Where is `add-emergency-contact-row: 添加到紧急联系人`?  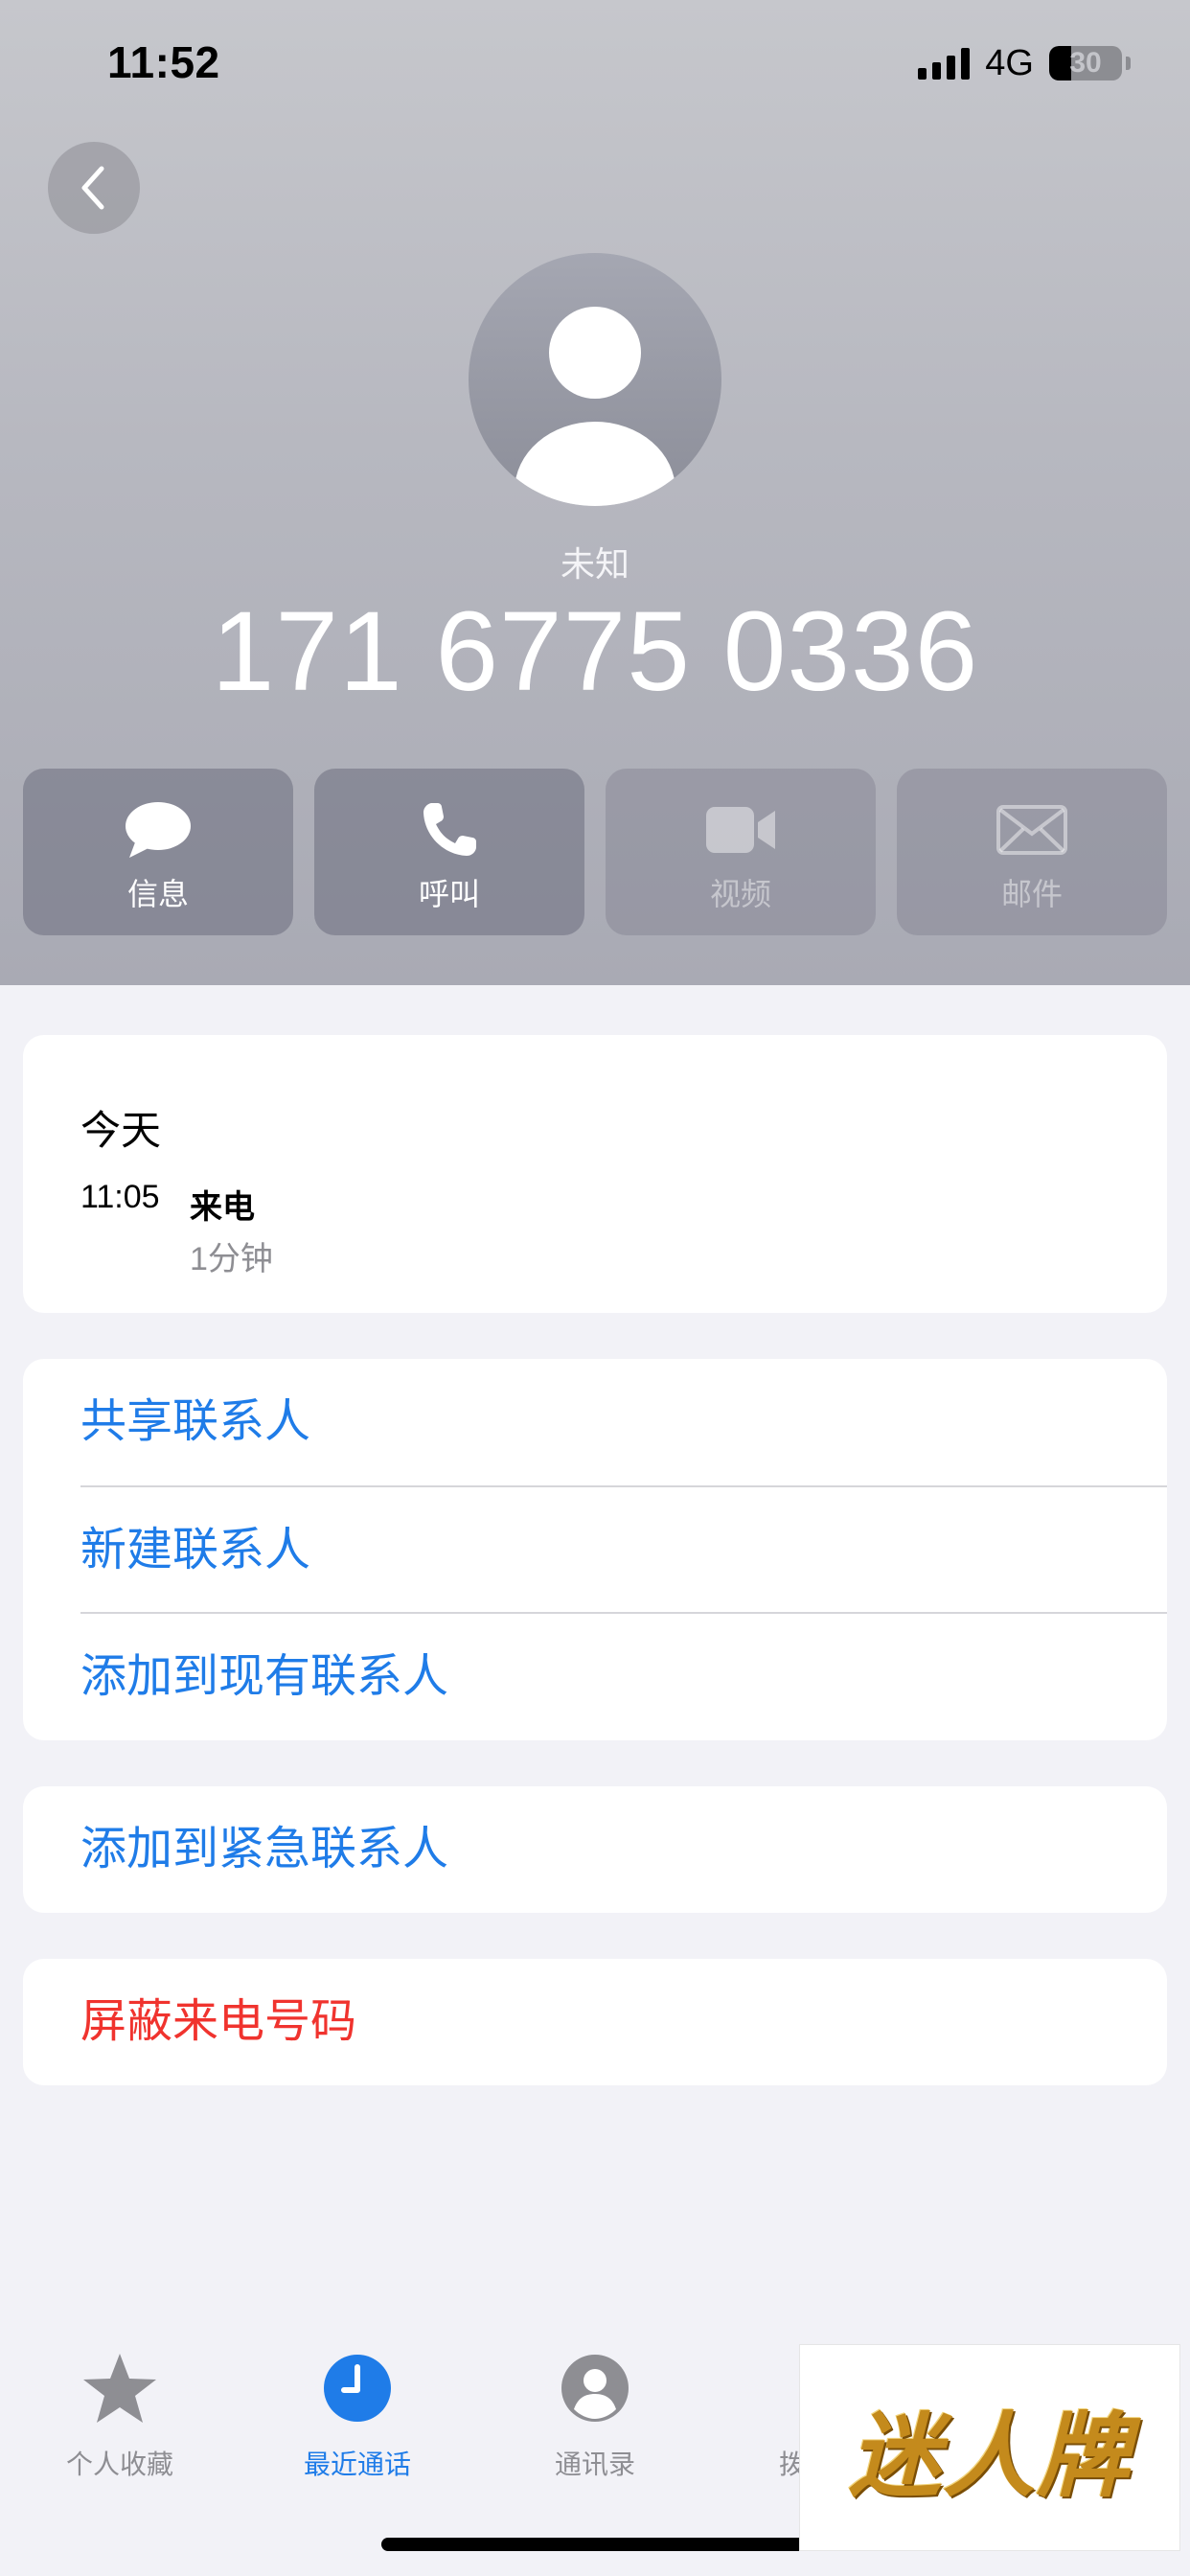
add-emergency-contact-row: 添加到紧急联系人 is located at coordinates (595, 1849).